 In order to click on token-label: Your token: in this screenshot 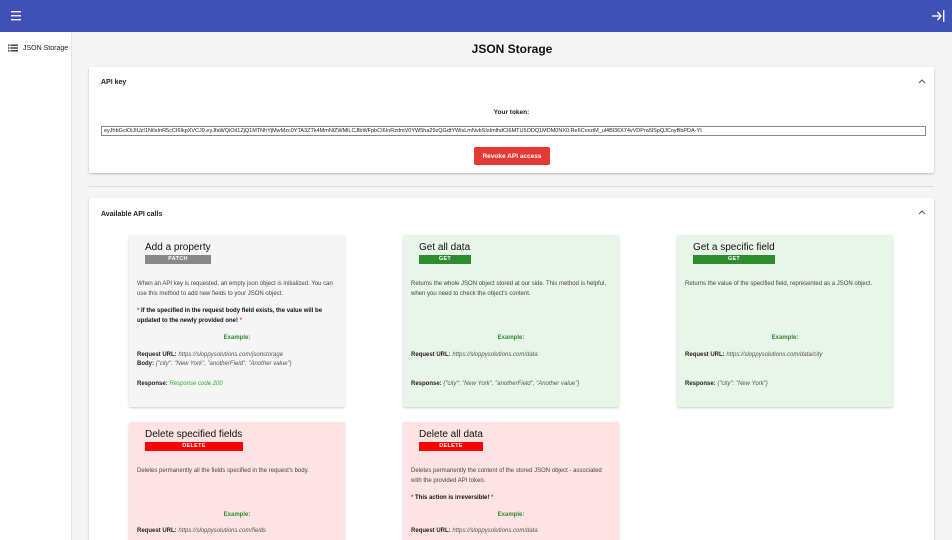, I will do `click(511, 112)`.